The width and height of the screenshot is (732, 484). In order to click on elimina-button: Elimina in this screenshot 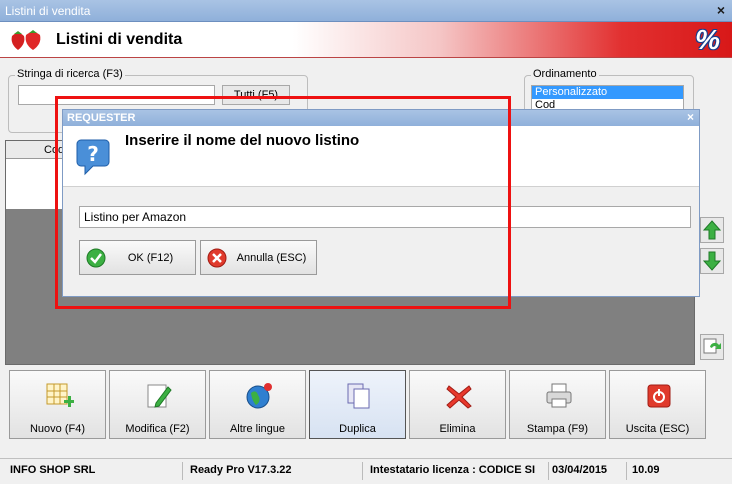, I will do `click(457, 404)`.